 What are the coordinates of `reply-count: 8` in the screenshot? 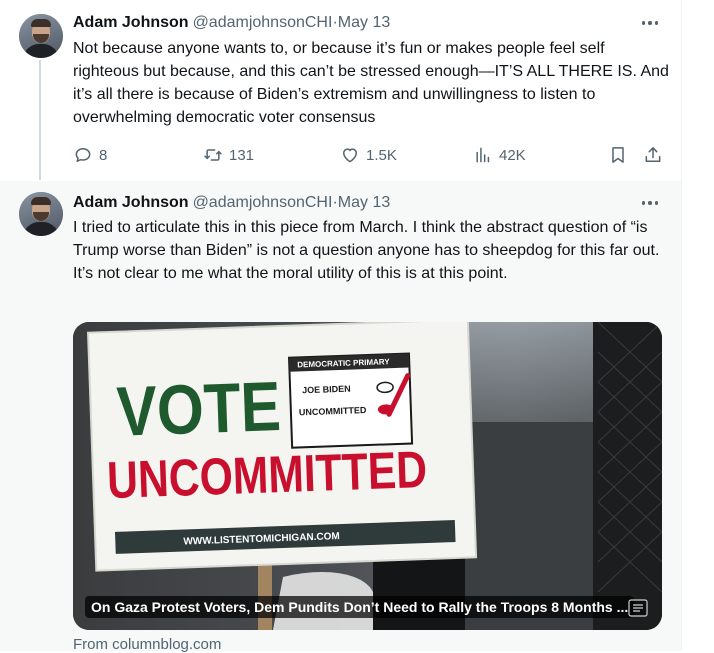 It's located at (103, 155).